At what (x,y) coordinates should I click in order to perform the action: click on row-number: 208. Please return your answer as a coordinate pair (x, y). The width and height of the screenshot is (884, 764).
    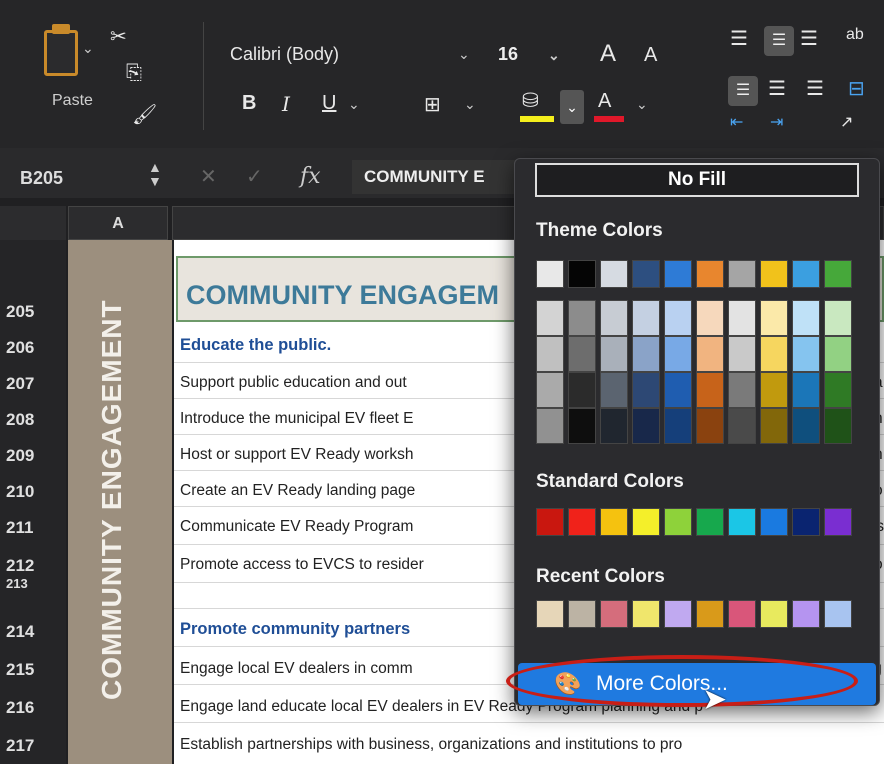
    Looking at the image, I should click on (20, 420).